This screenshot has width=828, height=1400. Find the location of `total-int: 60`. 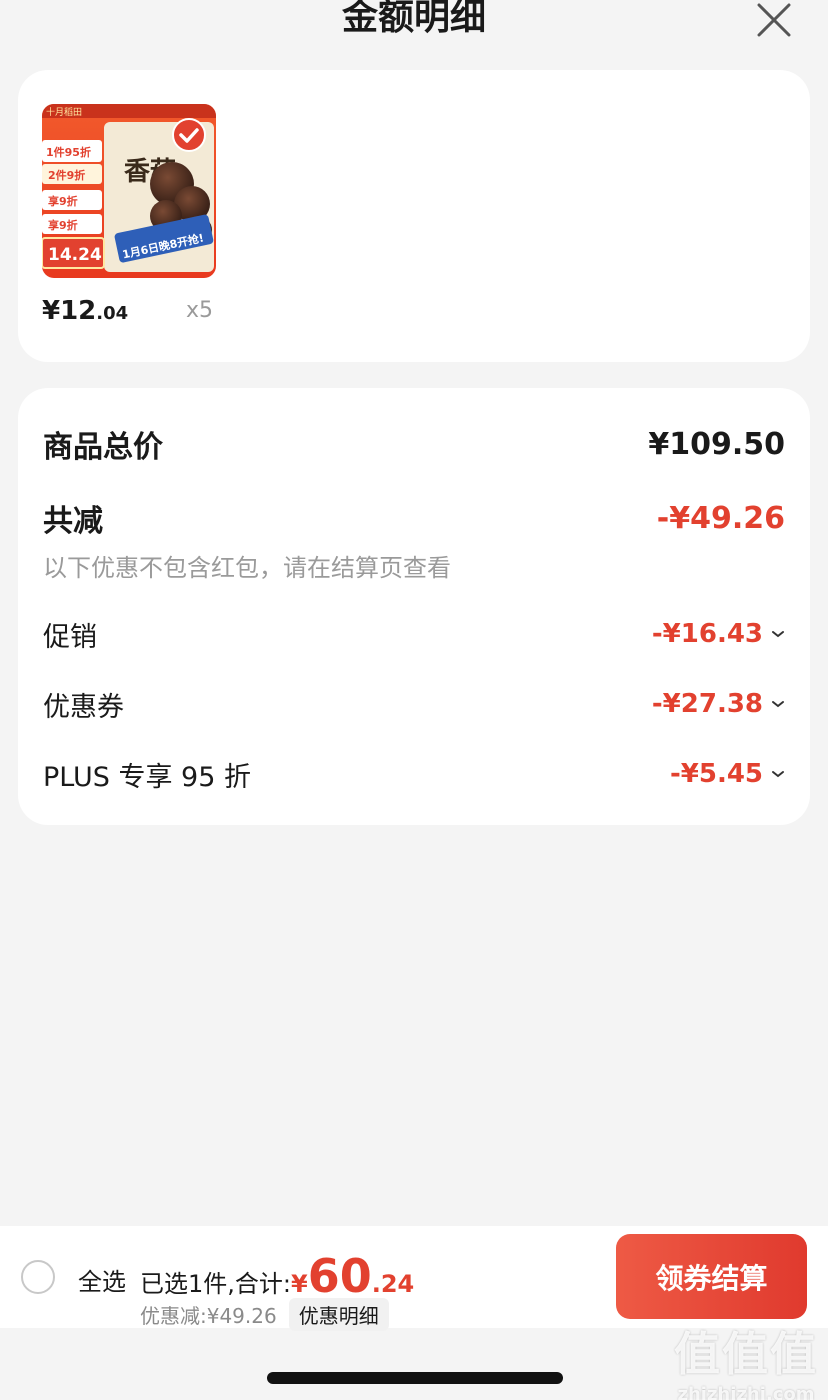

total-int: 60 is located at coordinates (339, 1276).